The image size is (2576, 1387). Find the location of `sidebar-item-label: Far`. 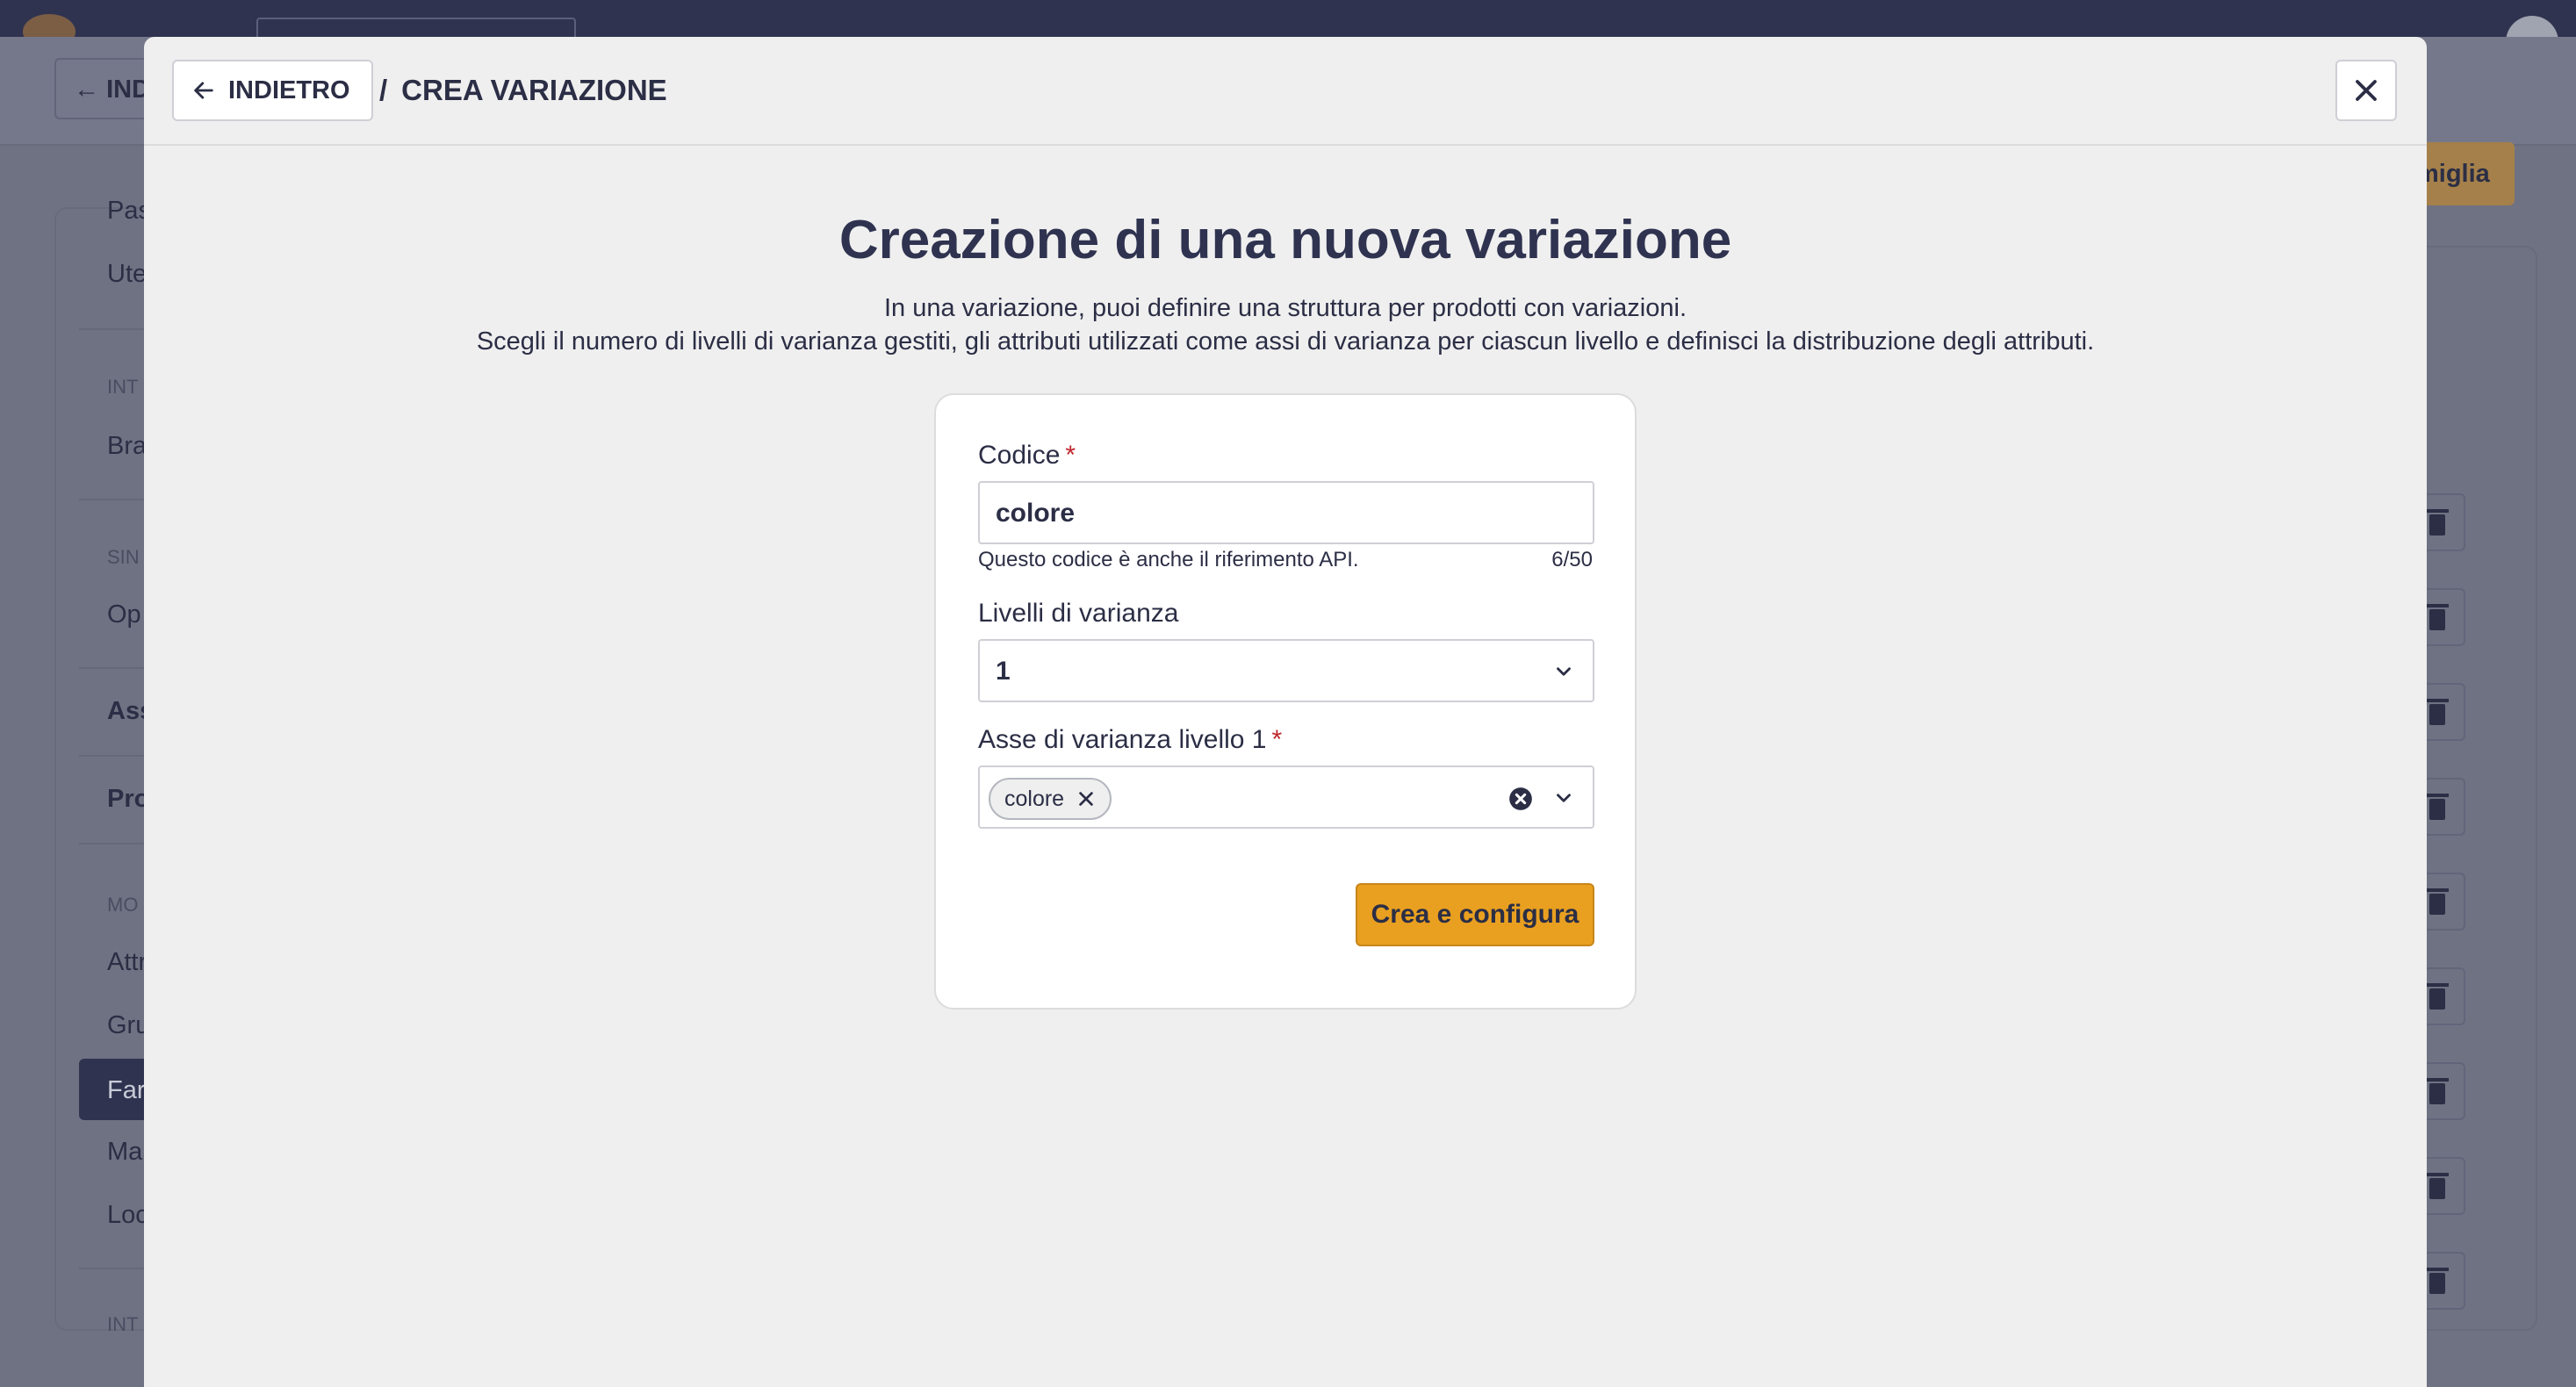

sidebar-item-label: Far is located at coordinates (126, 1090).